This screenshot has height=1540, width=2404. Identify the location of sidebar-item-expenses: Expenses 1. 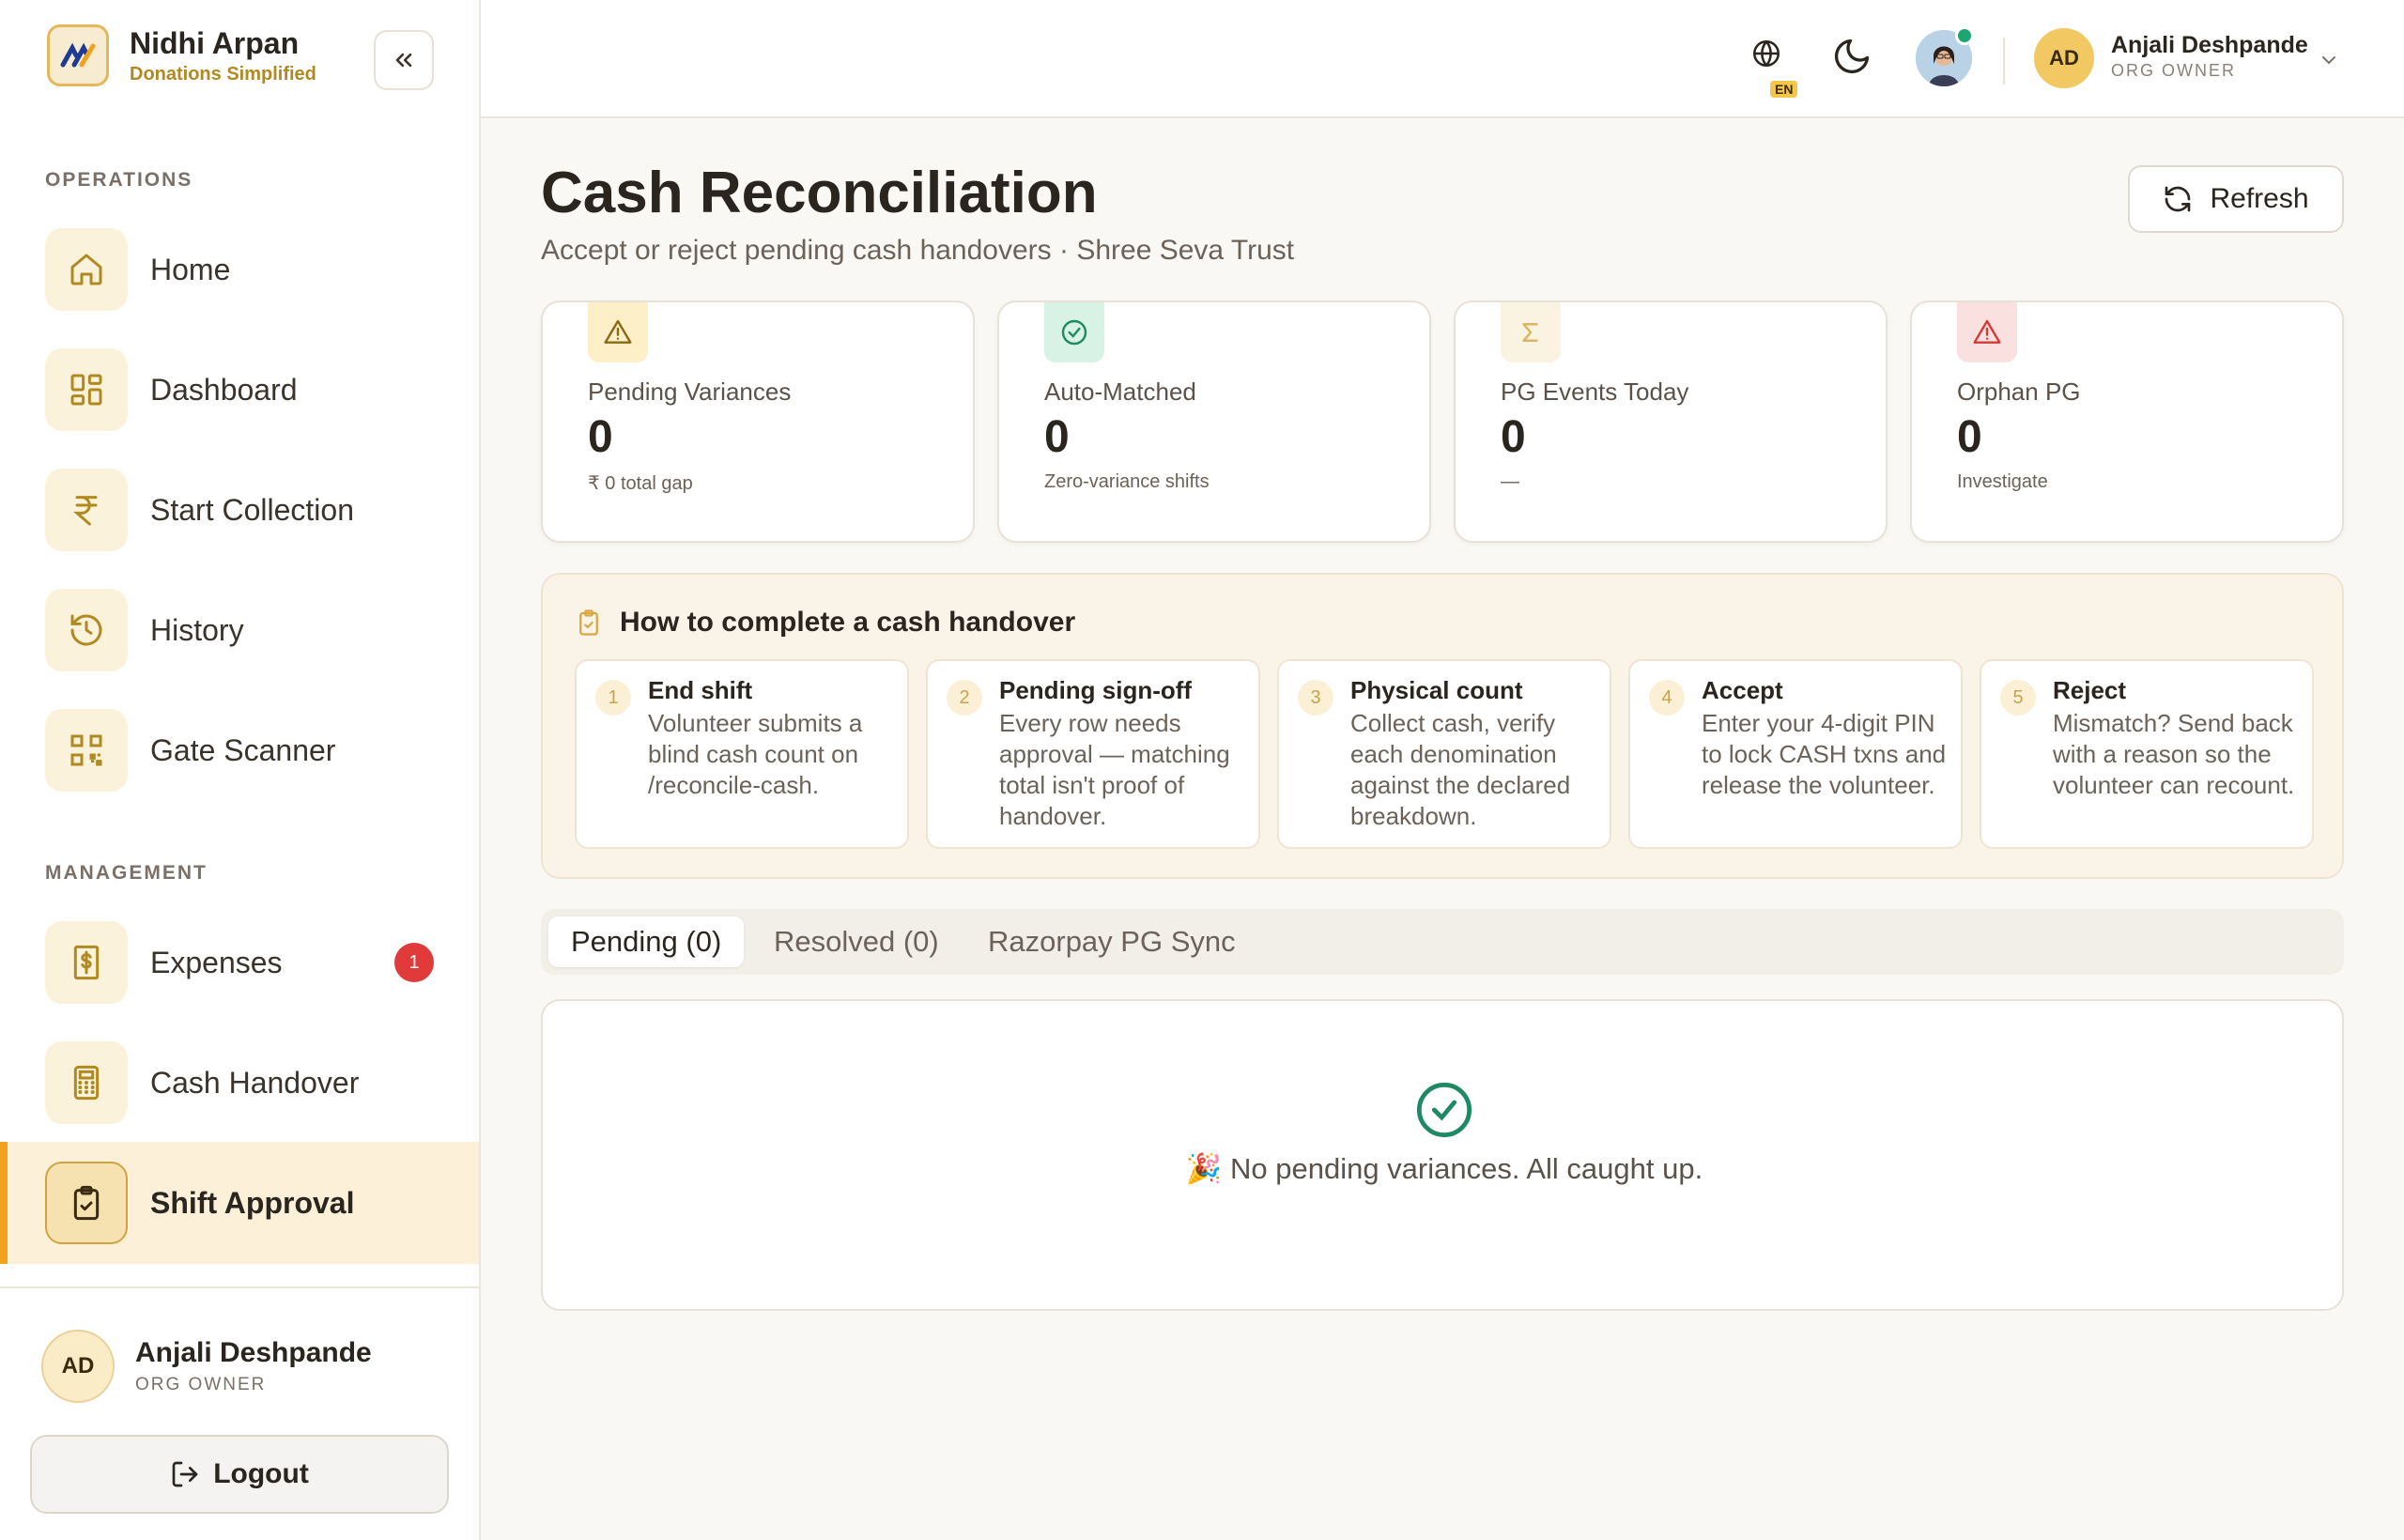
(239, 962).